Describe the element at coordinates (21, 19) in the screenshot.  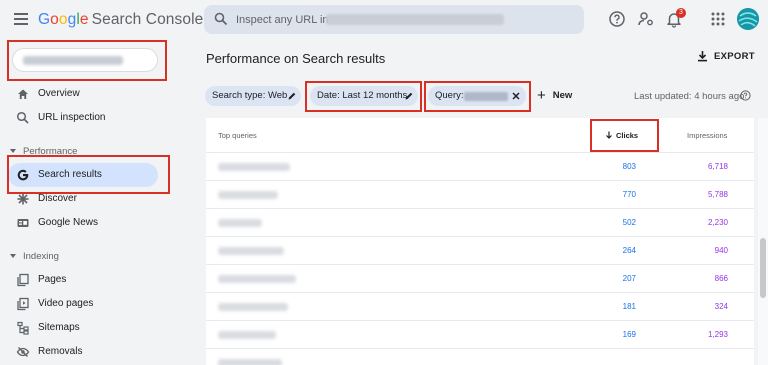
I see `menu-icon` at that location.